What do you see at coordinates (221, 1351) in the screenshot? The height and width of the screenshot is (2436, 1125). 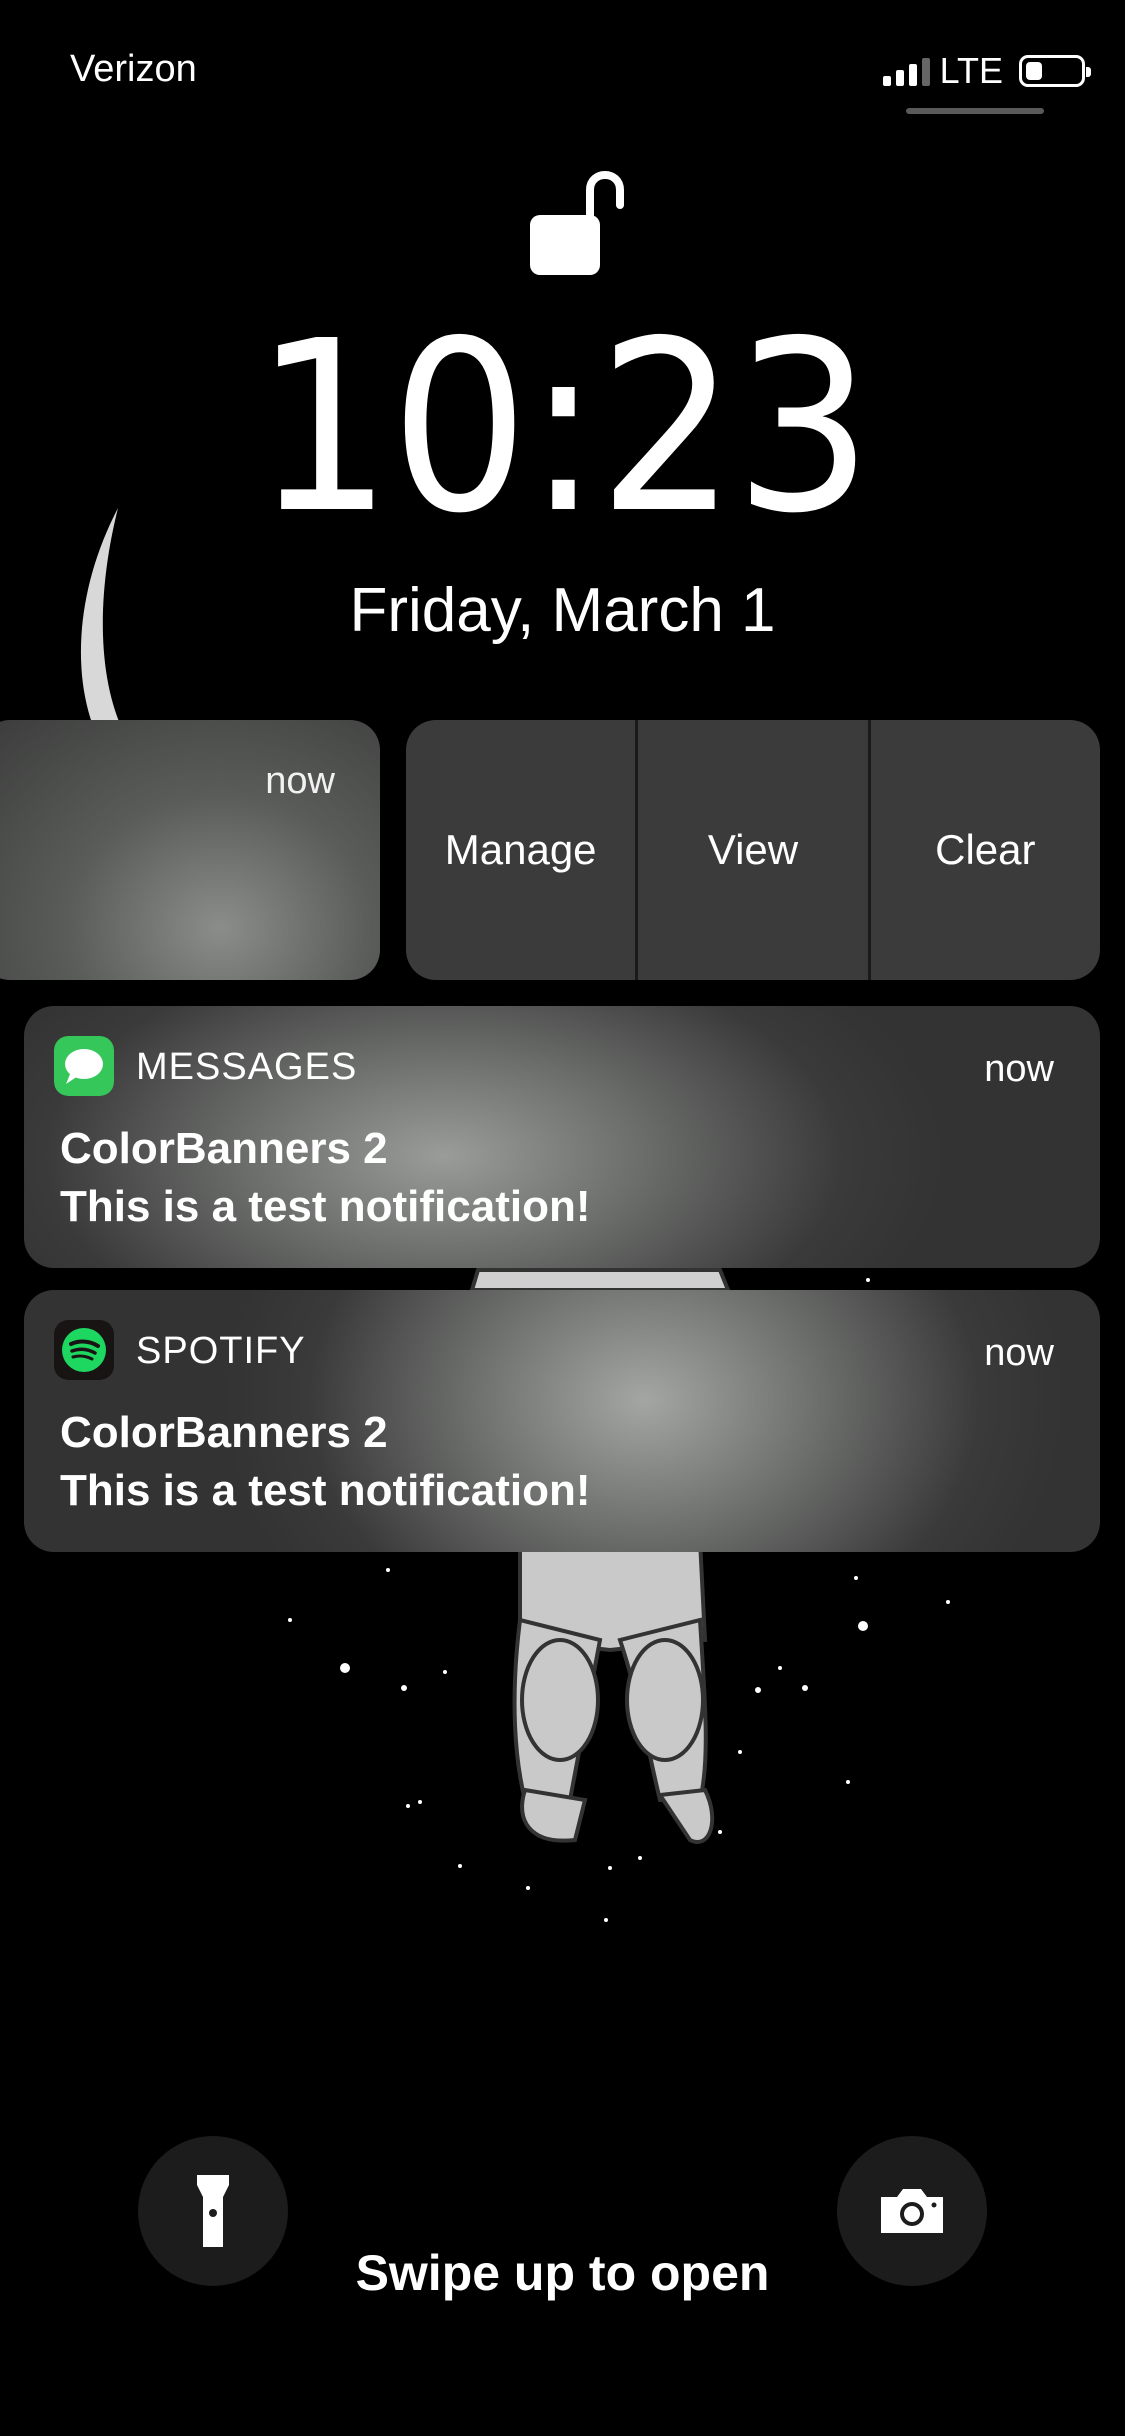 I see `notification-app-name: SPOTIFY` at bounding box center [221, 1351].